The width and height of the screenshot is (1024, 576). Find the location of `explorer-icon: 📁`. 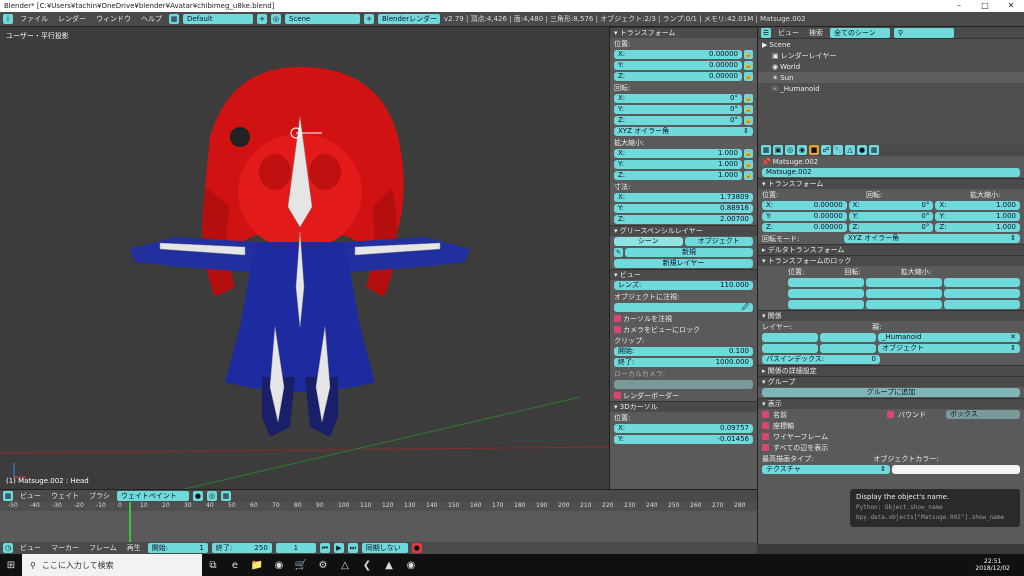

explorer-icon: 📁 is located at coordinates (257, 565).